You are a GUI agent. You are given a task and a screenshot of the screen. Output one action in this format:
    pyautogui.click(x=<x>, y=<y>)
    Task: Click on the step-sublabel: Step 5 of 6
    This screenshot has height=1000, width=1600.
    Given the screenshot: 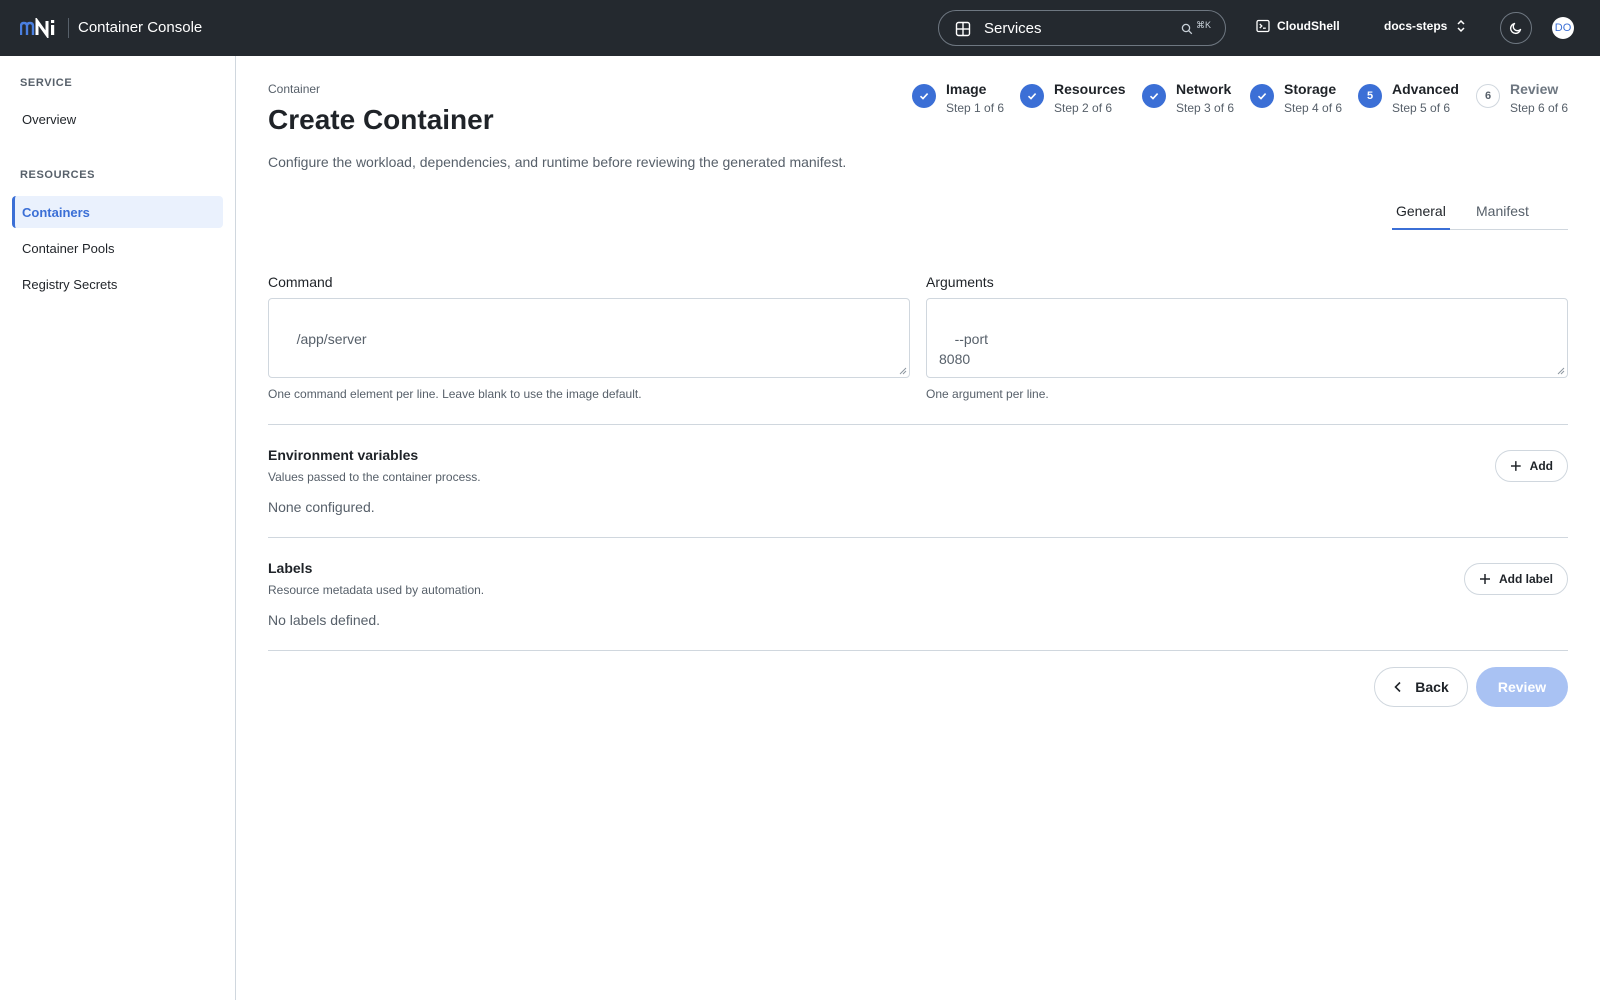 What is the action you would take?
    pyautogui.click(x=1421, y=108)
    